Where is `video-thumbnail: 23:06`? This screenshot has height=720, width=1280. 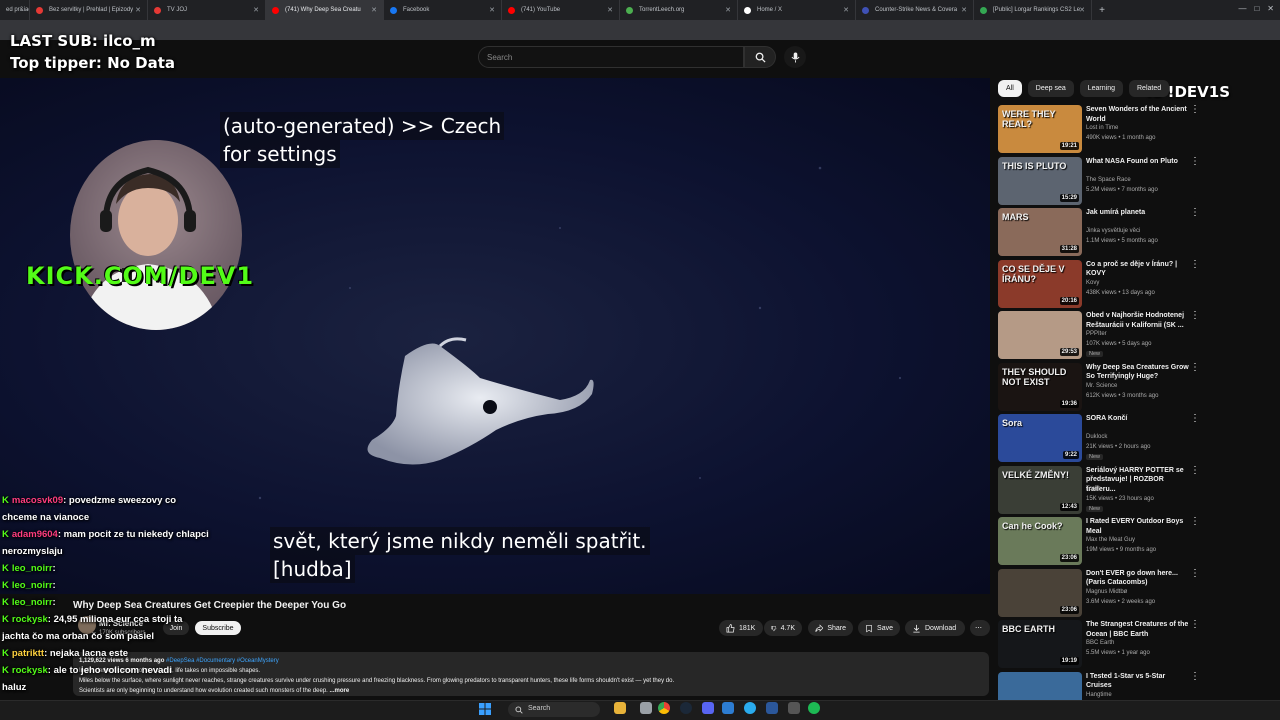
video-thumbnail: 23:06 is located at coordinates (1040, 592).